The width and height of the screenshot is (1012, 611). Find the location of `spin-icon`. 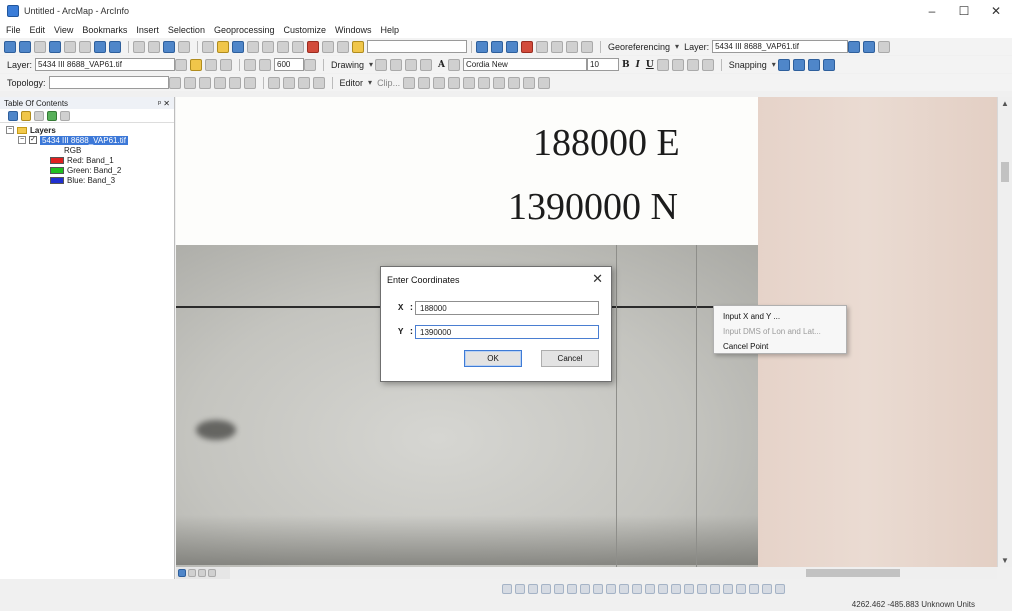

spin-icon is located at coordinates (310, 64).